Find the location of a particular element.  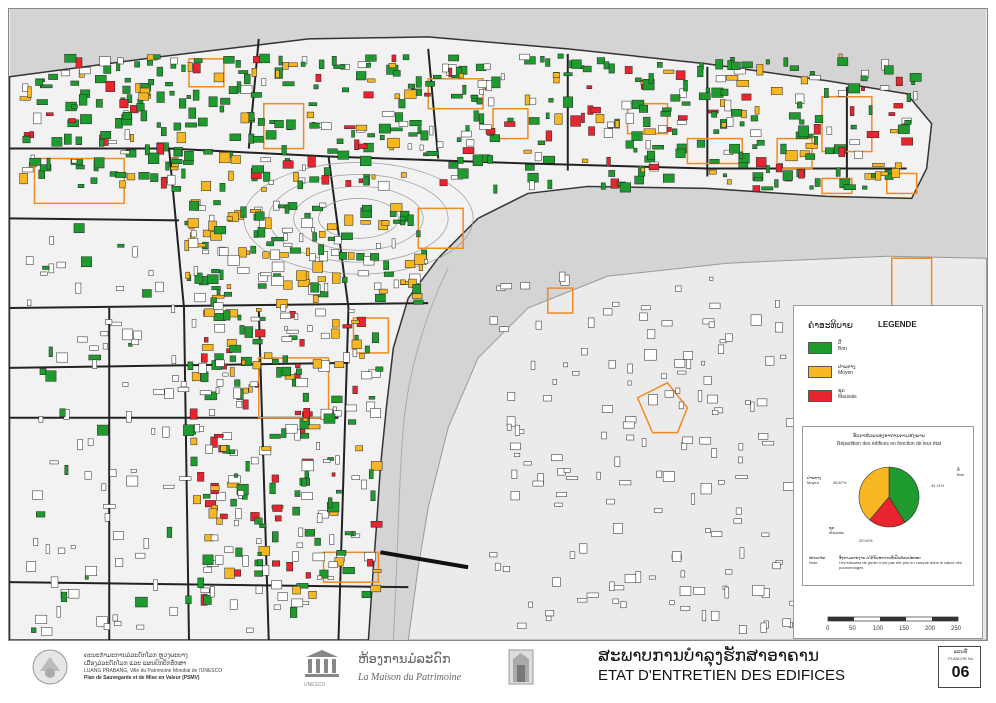

legend-swatch-mauvais is located at coordinates (820, 396).